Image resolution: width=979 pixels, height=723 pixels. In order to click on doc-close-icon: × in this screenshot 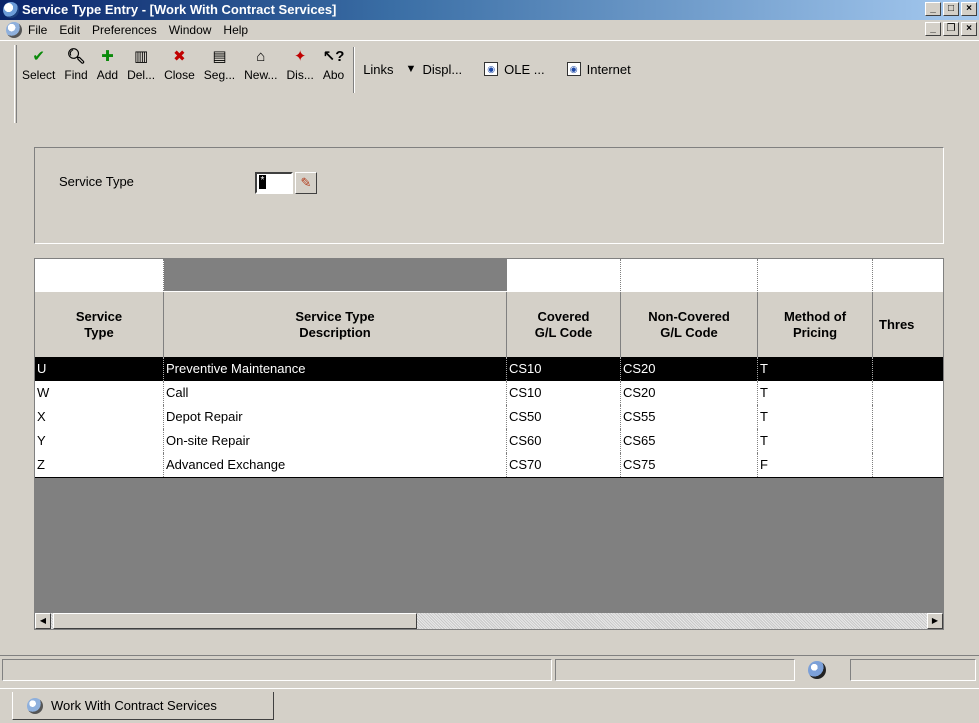, I will do `click(969, 29)`.